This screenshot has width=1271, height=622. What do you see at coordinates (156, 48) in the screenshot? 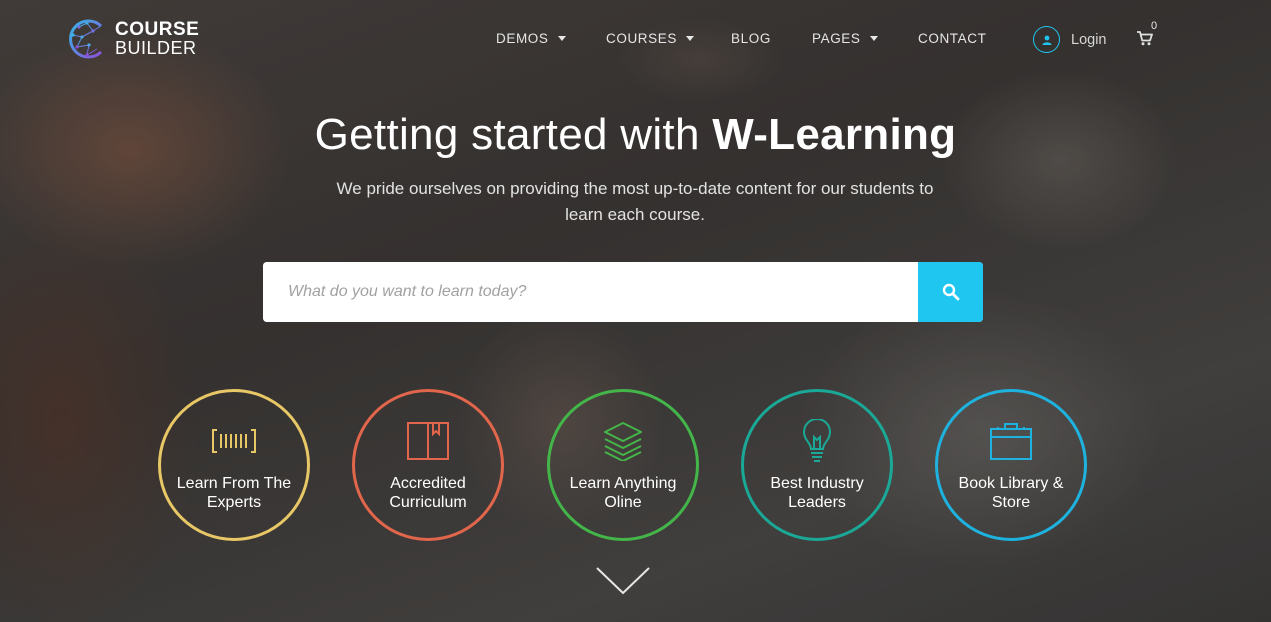
I see `brand-name-line2: BUILDER` at bounding box center [156, 48].